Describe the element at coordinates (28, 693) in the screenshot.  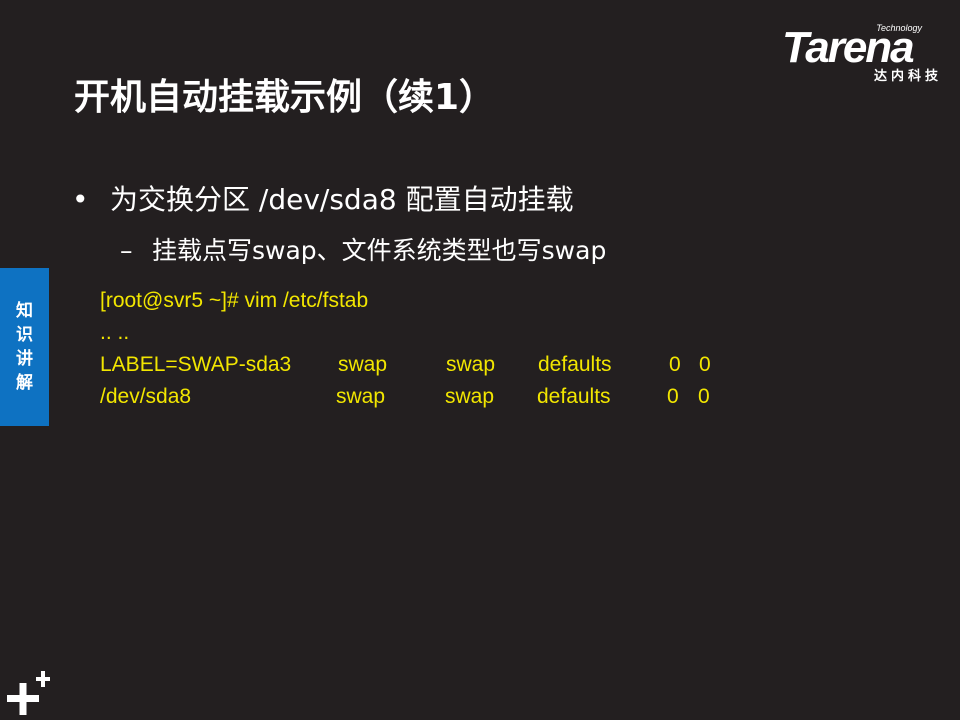
I see `plus-plus-icon` at that location.